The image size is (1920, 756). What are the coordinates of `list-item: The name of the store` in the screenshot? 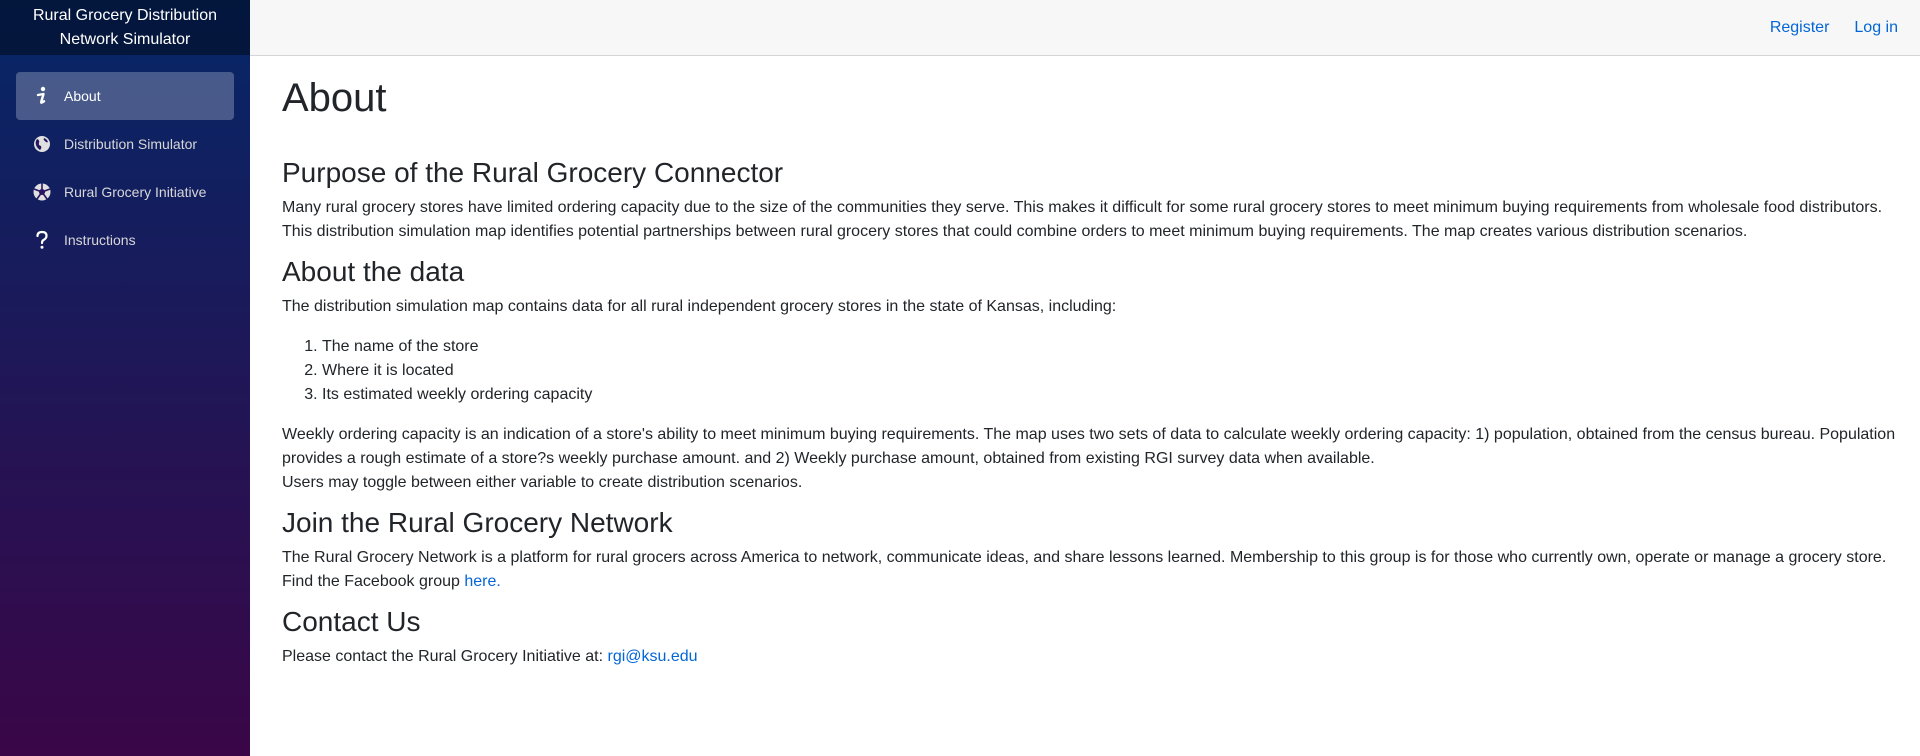 It's located at (1111, 347).